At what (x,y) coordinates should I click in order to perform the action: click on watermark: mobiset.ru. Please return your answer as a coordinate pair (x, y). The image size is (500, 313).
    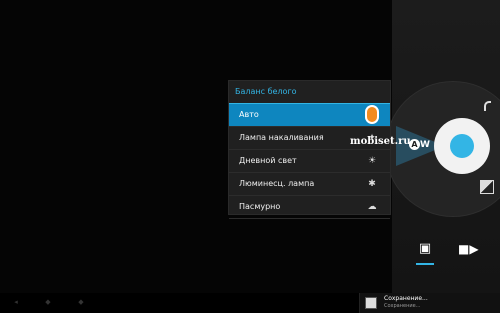
    Looking at the image, I should click on (380, 141).